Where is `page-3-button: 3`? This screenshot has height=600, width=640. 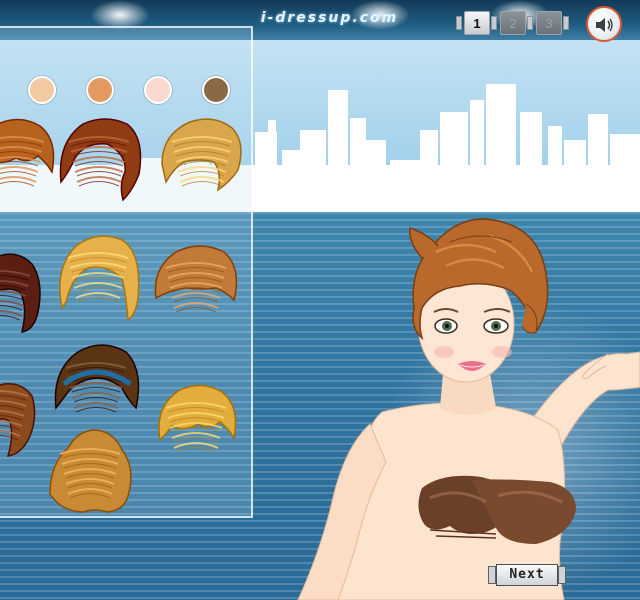 page-3-button: 3 is located at coordinates (549, 23).